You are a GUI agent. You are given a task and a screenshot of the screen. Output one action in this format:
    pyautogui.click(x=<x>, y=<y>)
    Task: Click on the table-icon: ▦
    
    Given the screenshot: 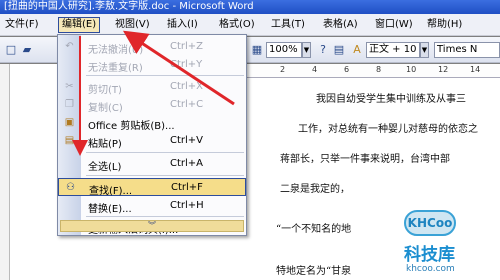 What is the action you would take?
    pyautogui.click(x=257, y=50)
    